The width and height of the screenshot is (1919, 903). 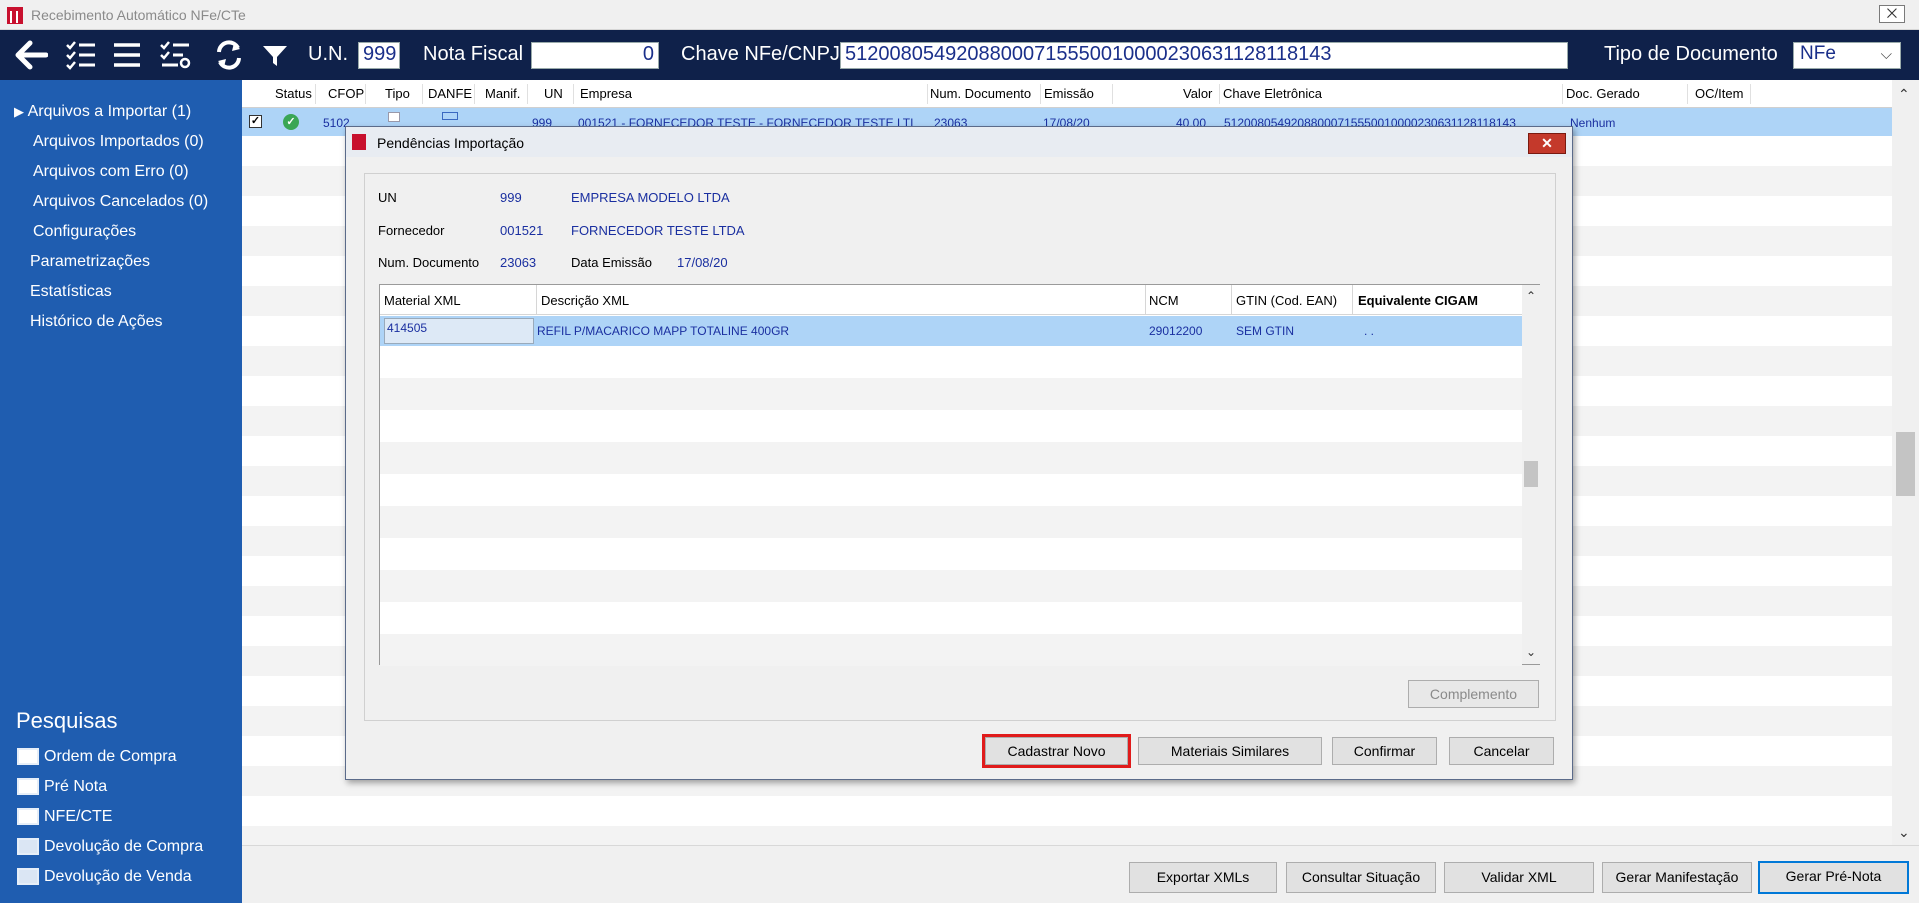 I want to click on tipo-documento-value: NFe, so click(x=1818, y=53).